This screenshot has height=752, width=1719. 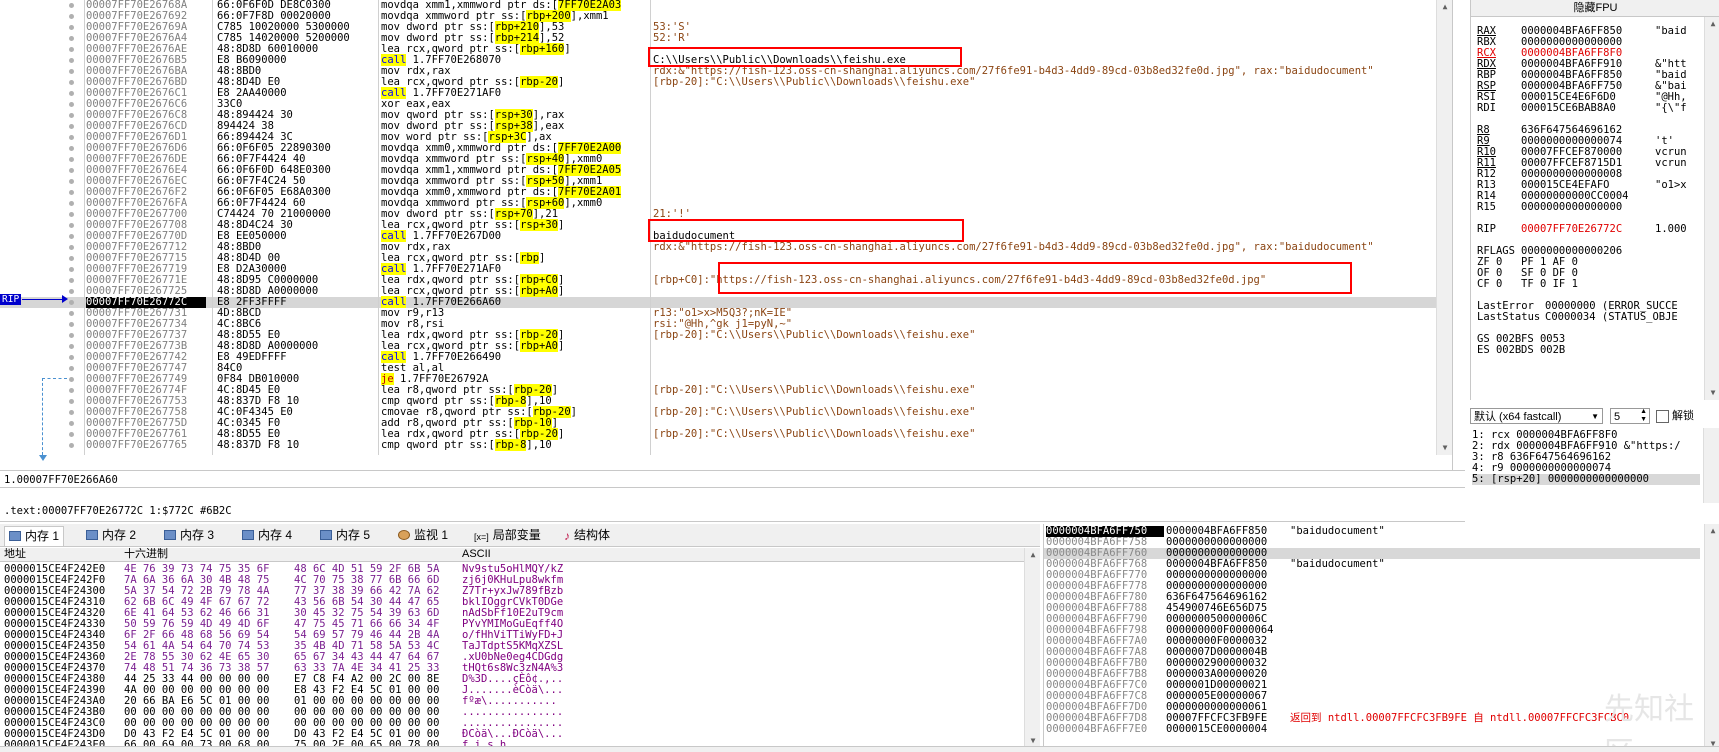 What do you see at coordinates (1595, 8) in the screenshot?
I see `hide-fpu-button: 隐藏FPU` at bounding box center [1595, 8].